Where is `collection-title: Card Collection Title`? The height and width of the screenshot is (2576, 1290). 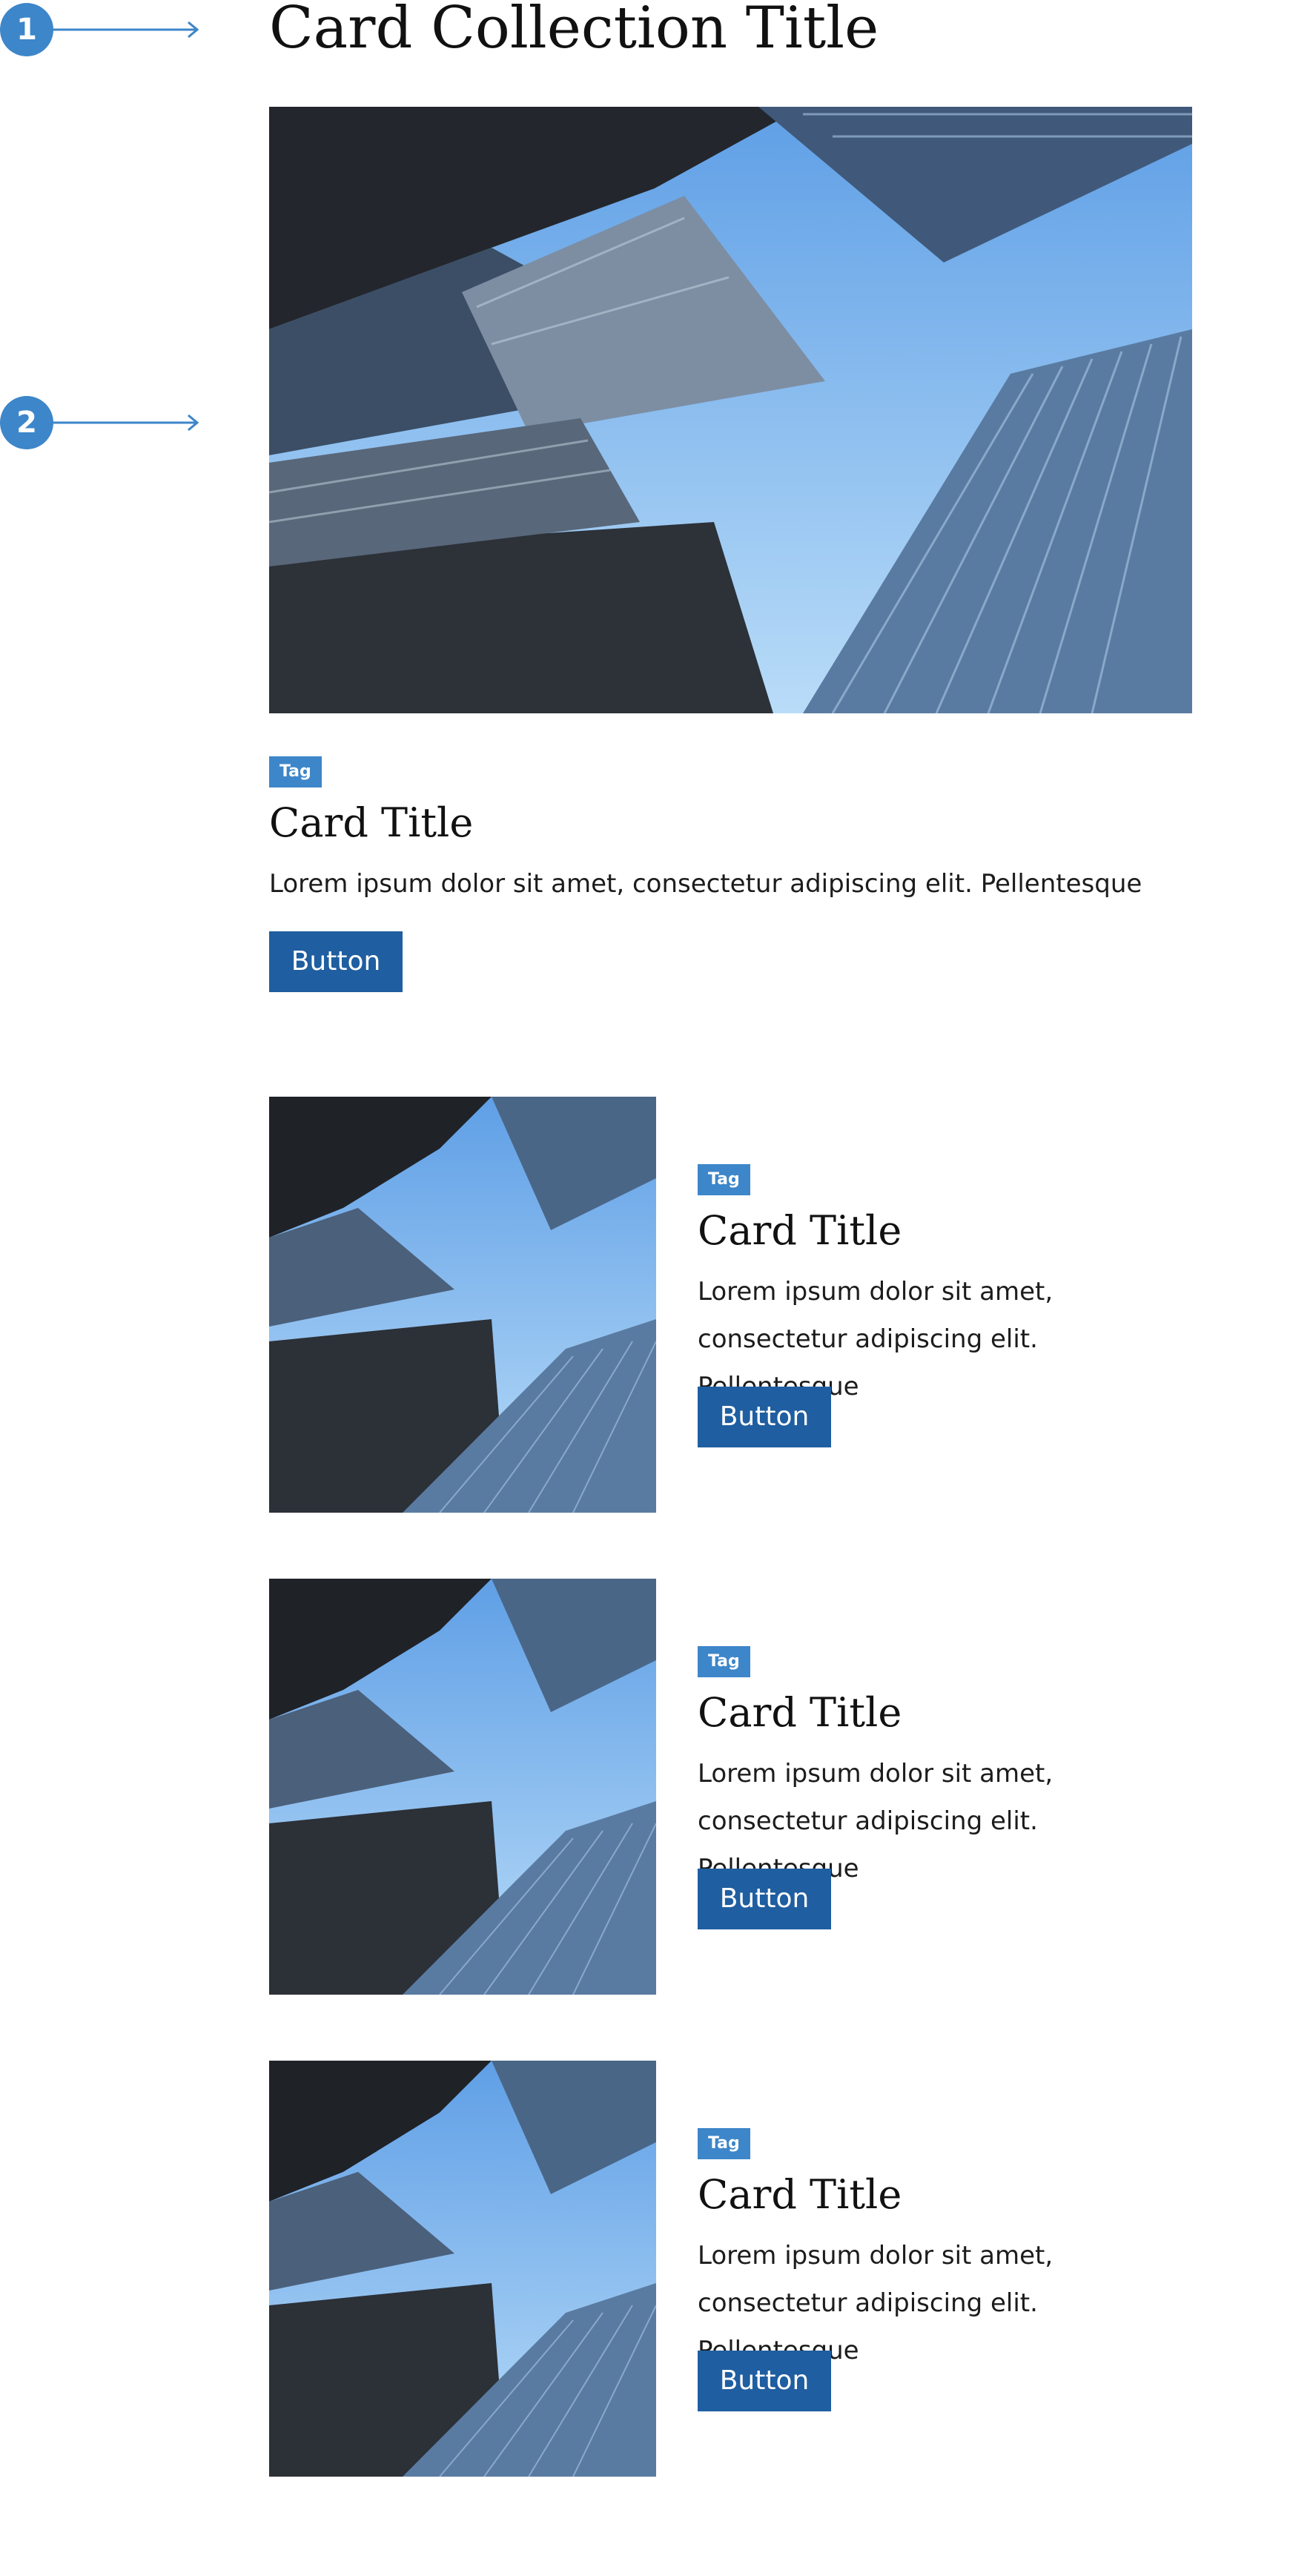 collection-title: Card Collection Title is located at coordinates (574, 31).